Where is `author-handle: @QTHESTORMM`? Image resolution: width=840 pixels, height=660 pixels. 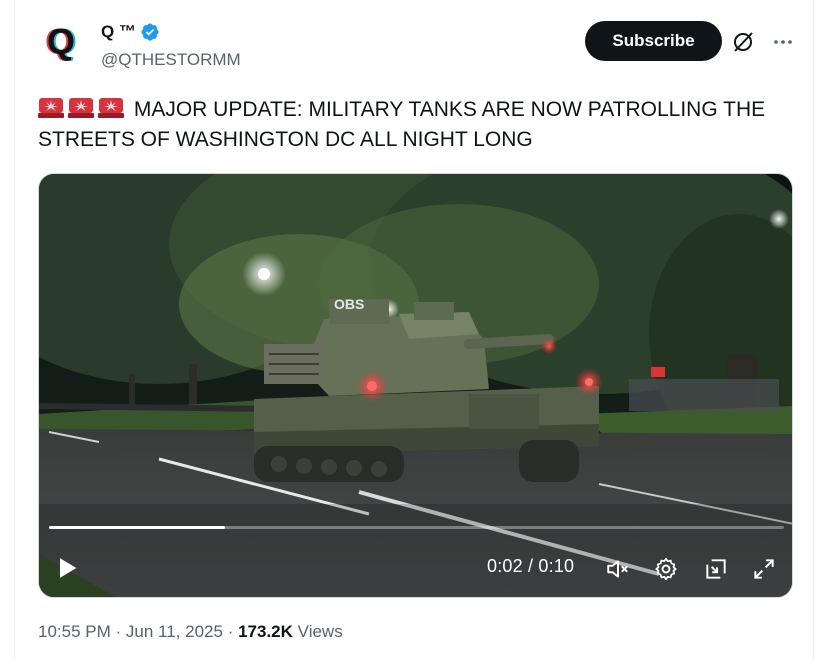 author-handle: @QTHESTORMM is located at coordinates (171, 60).